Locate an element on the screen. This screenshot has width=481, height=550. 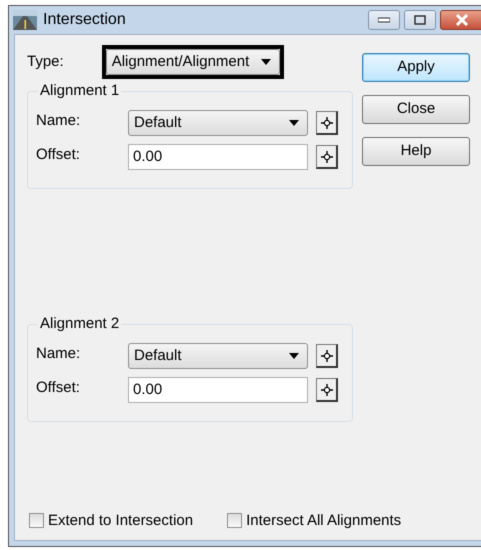
maximize-icon is located at coordinates (420, 20).